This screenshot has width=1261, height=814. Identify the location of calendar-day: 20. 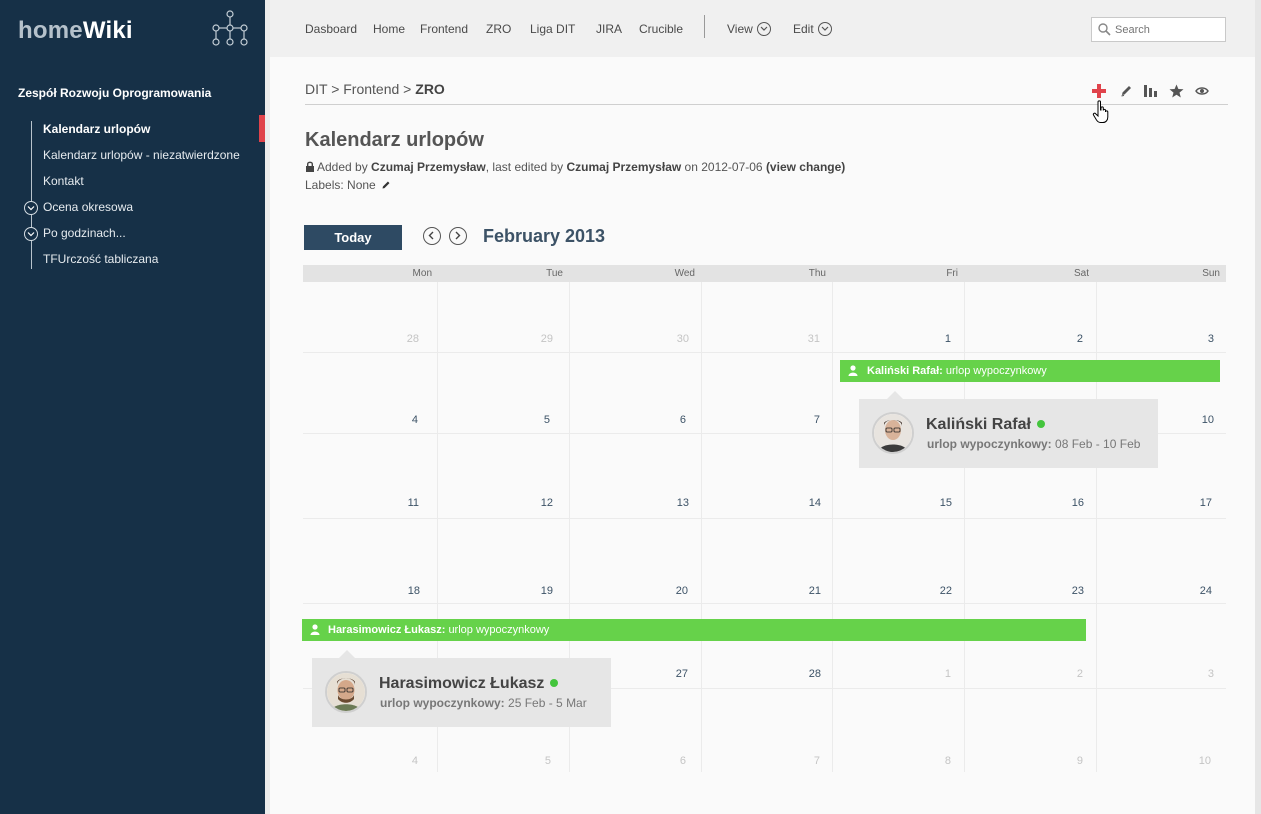
(668, 591).